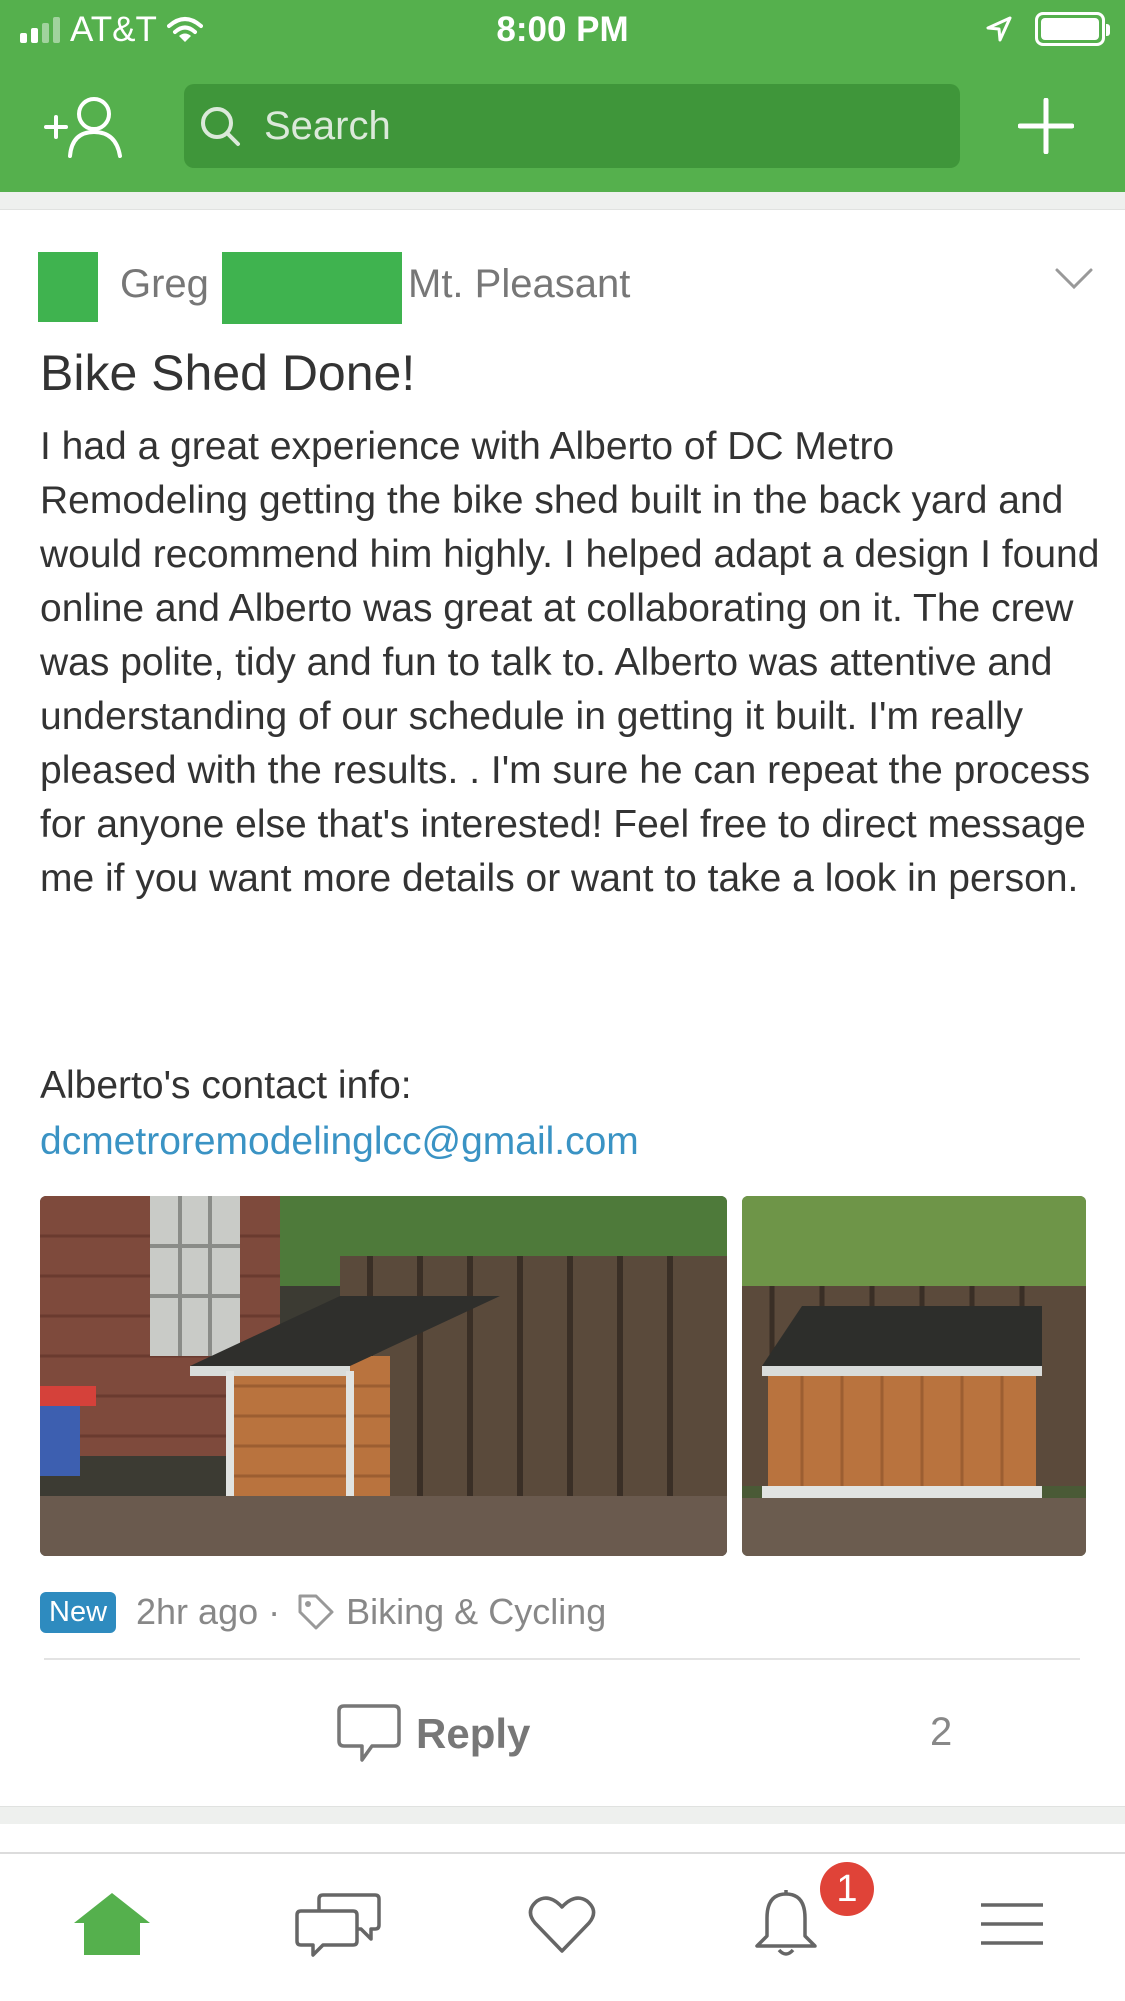  I want to click on post-time: 2hr ago, so click(197, 1611).